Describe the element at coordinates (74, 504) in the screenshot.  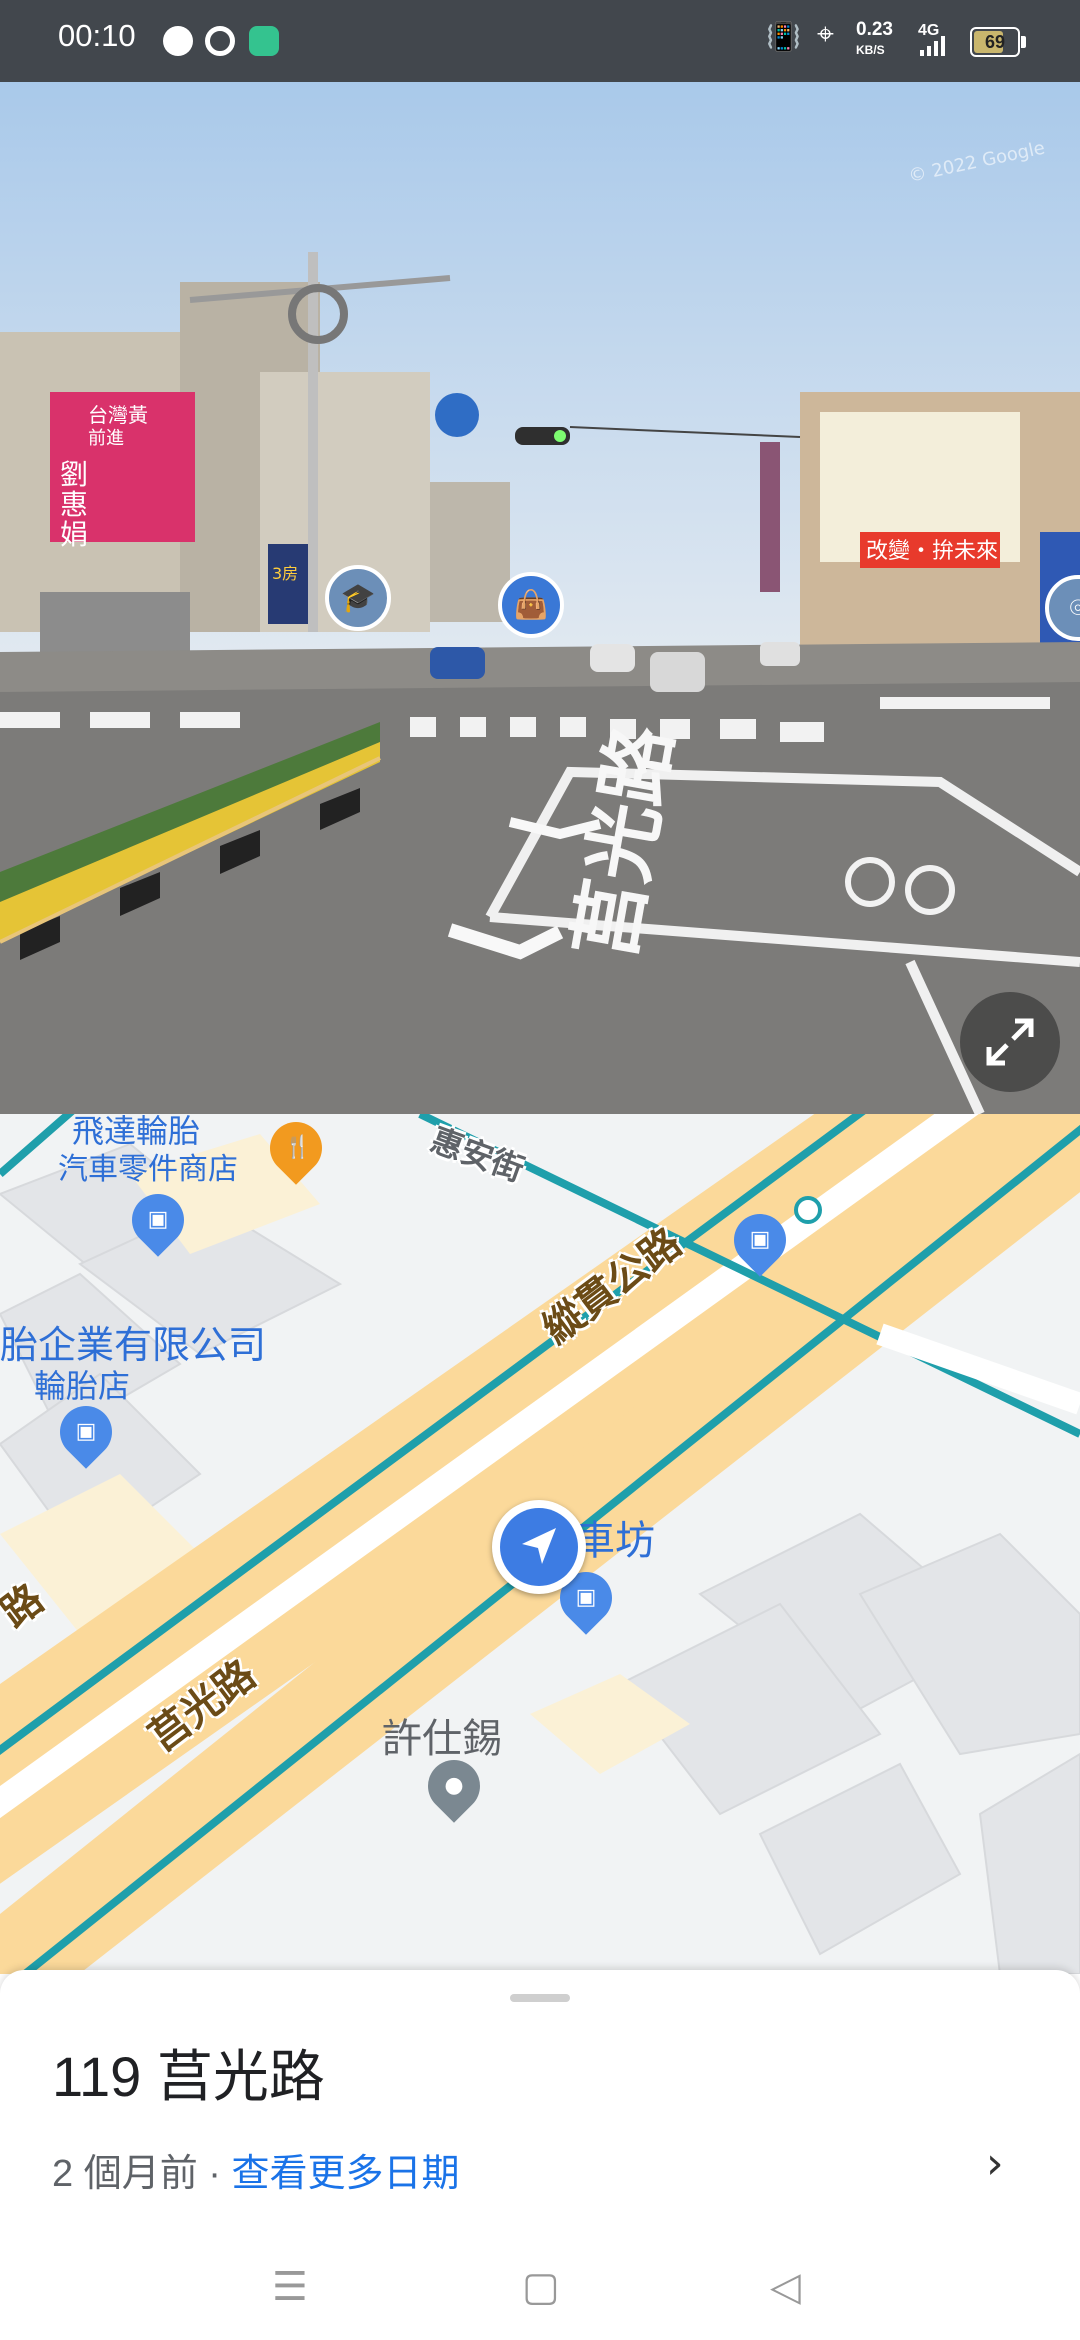
I see `billboard-left-name2: 惠` at that location.